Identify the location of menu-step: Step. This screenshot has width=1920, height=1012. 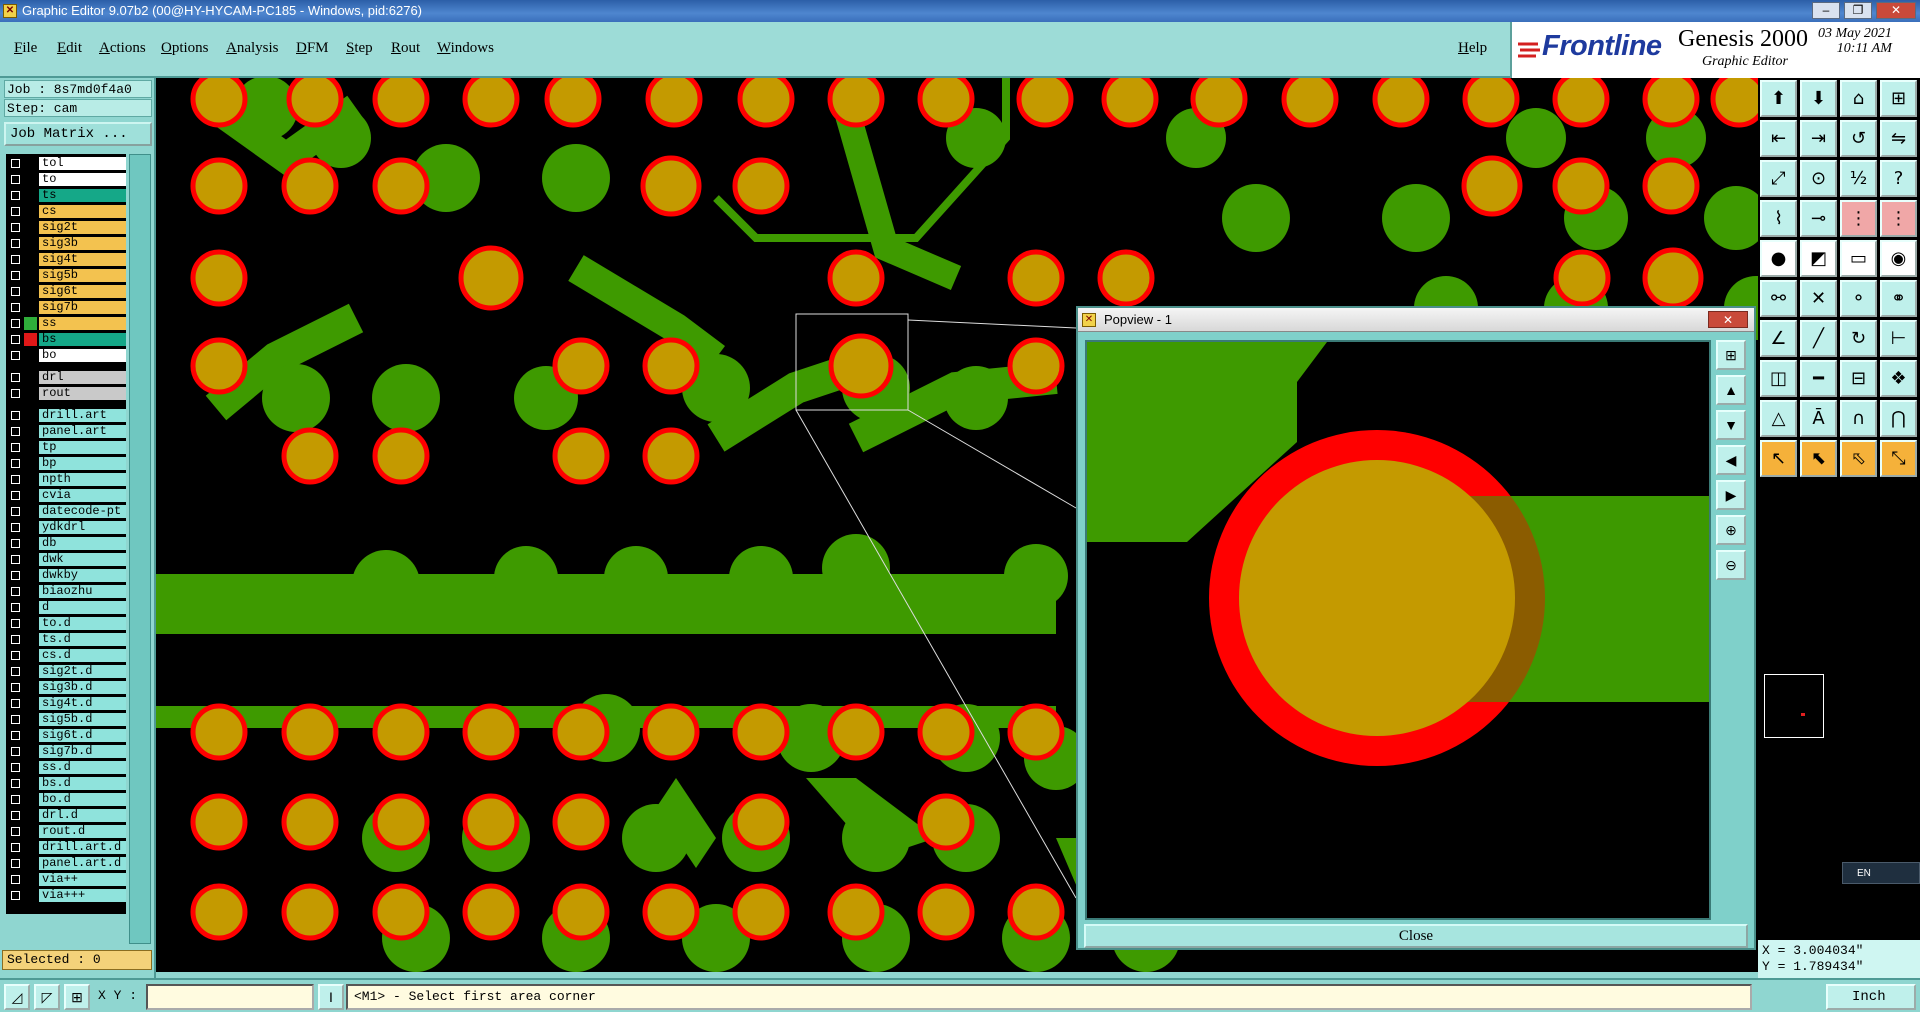
(359, 48).